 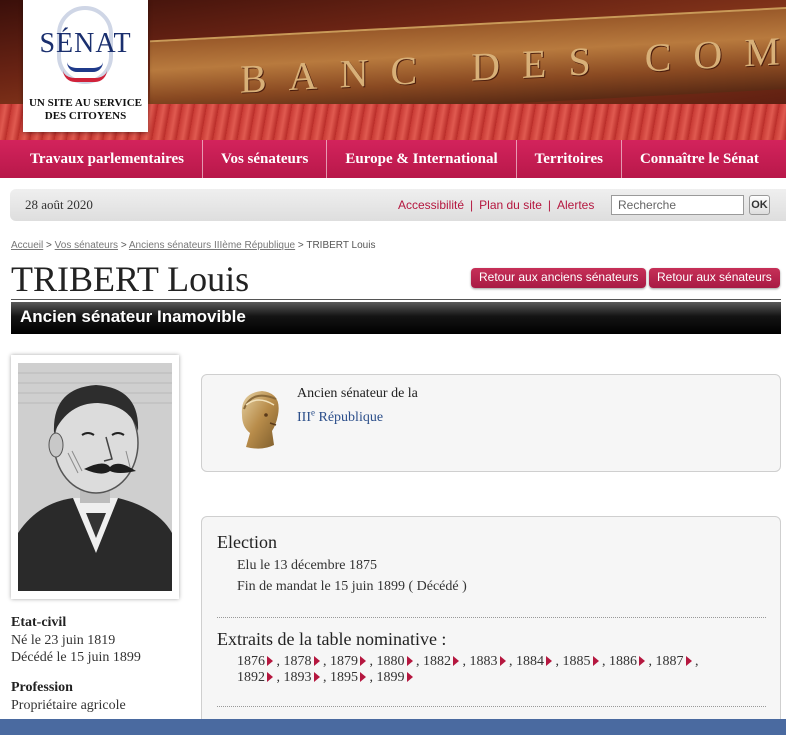 I want to click on search-ok-button: OK, so click(x=759, y=205).